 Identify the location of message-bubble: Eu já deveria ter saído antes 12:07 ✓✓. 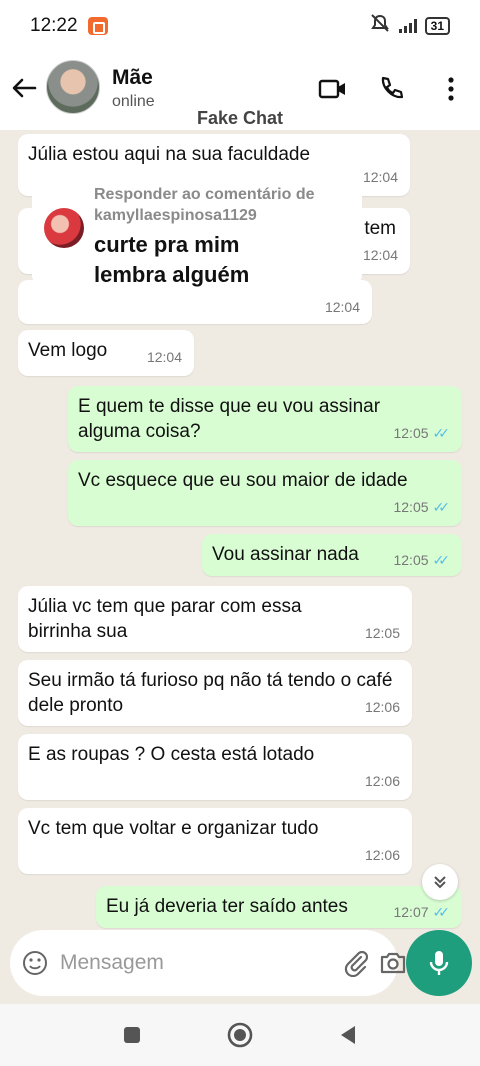
(279, 907).